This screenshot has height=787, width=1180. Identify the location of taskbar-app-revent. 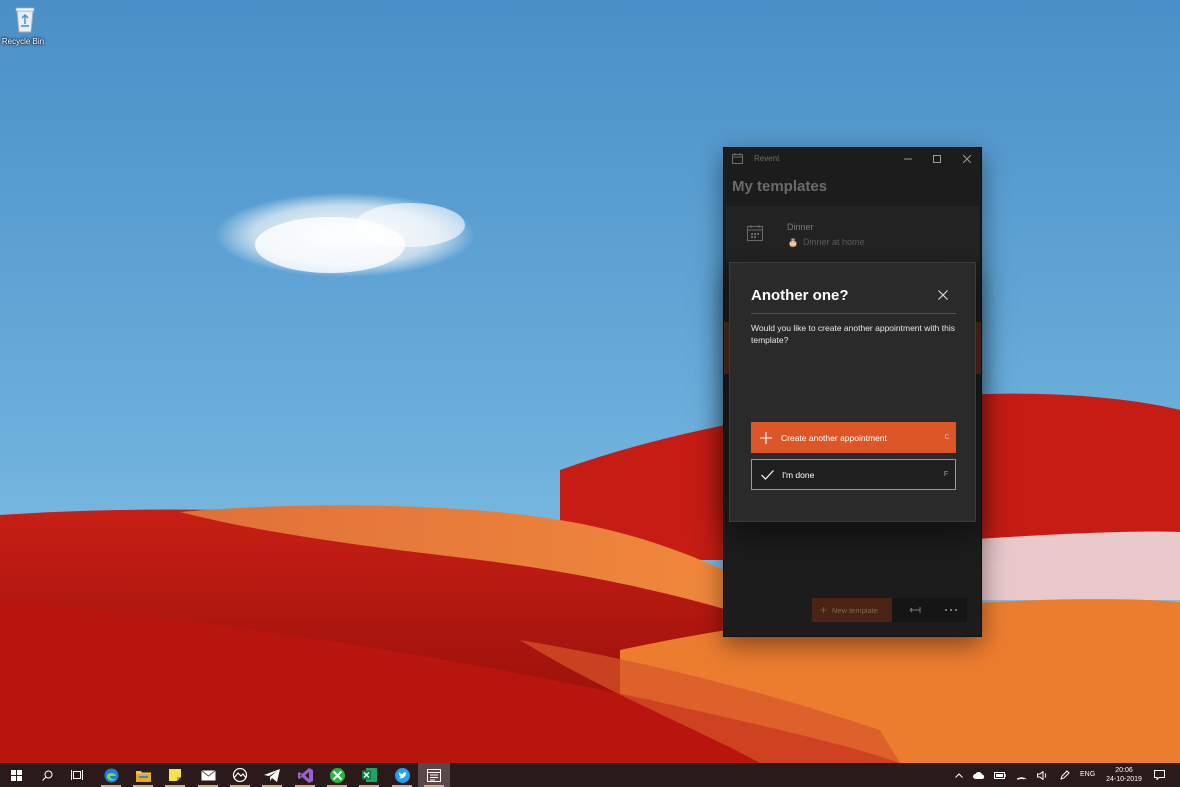
(434, 775).